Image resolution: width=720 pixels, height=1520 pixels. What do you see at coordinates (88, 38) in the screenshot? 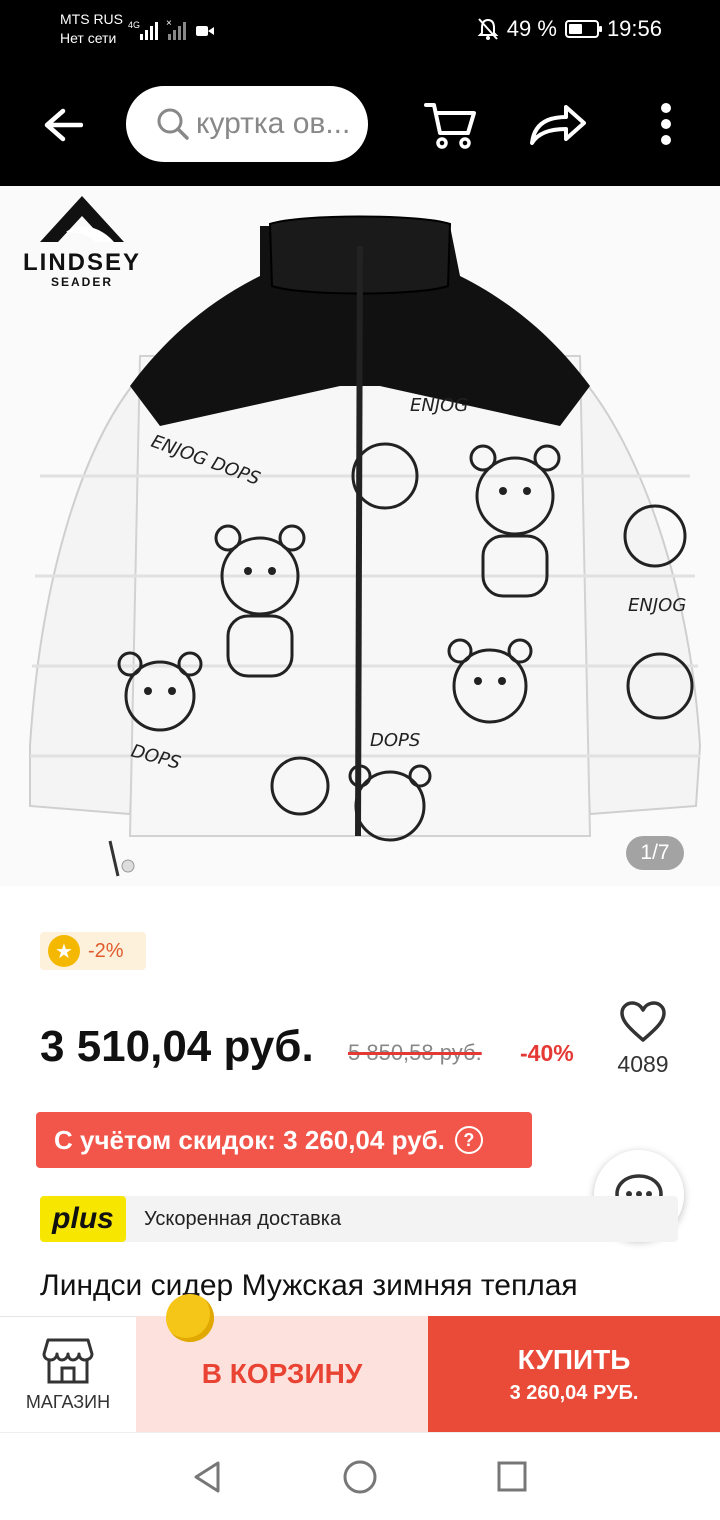
I see `network-status: Нет сети` at bounding box center [88, 38].